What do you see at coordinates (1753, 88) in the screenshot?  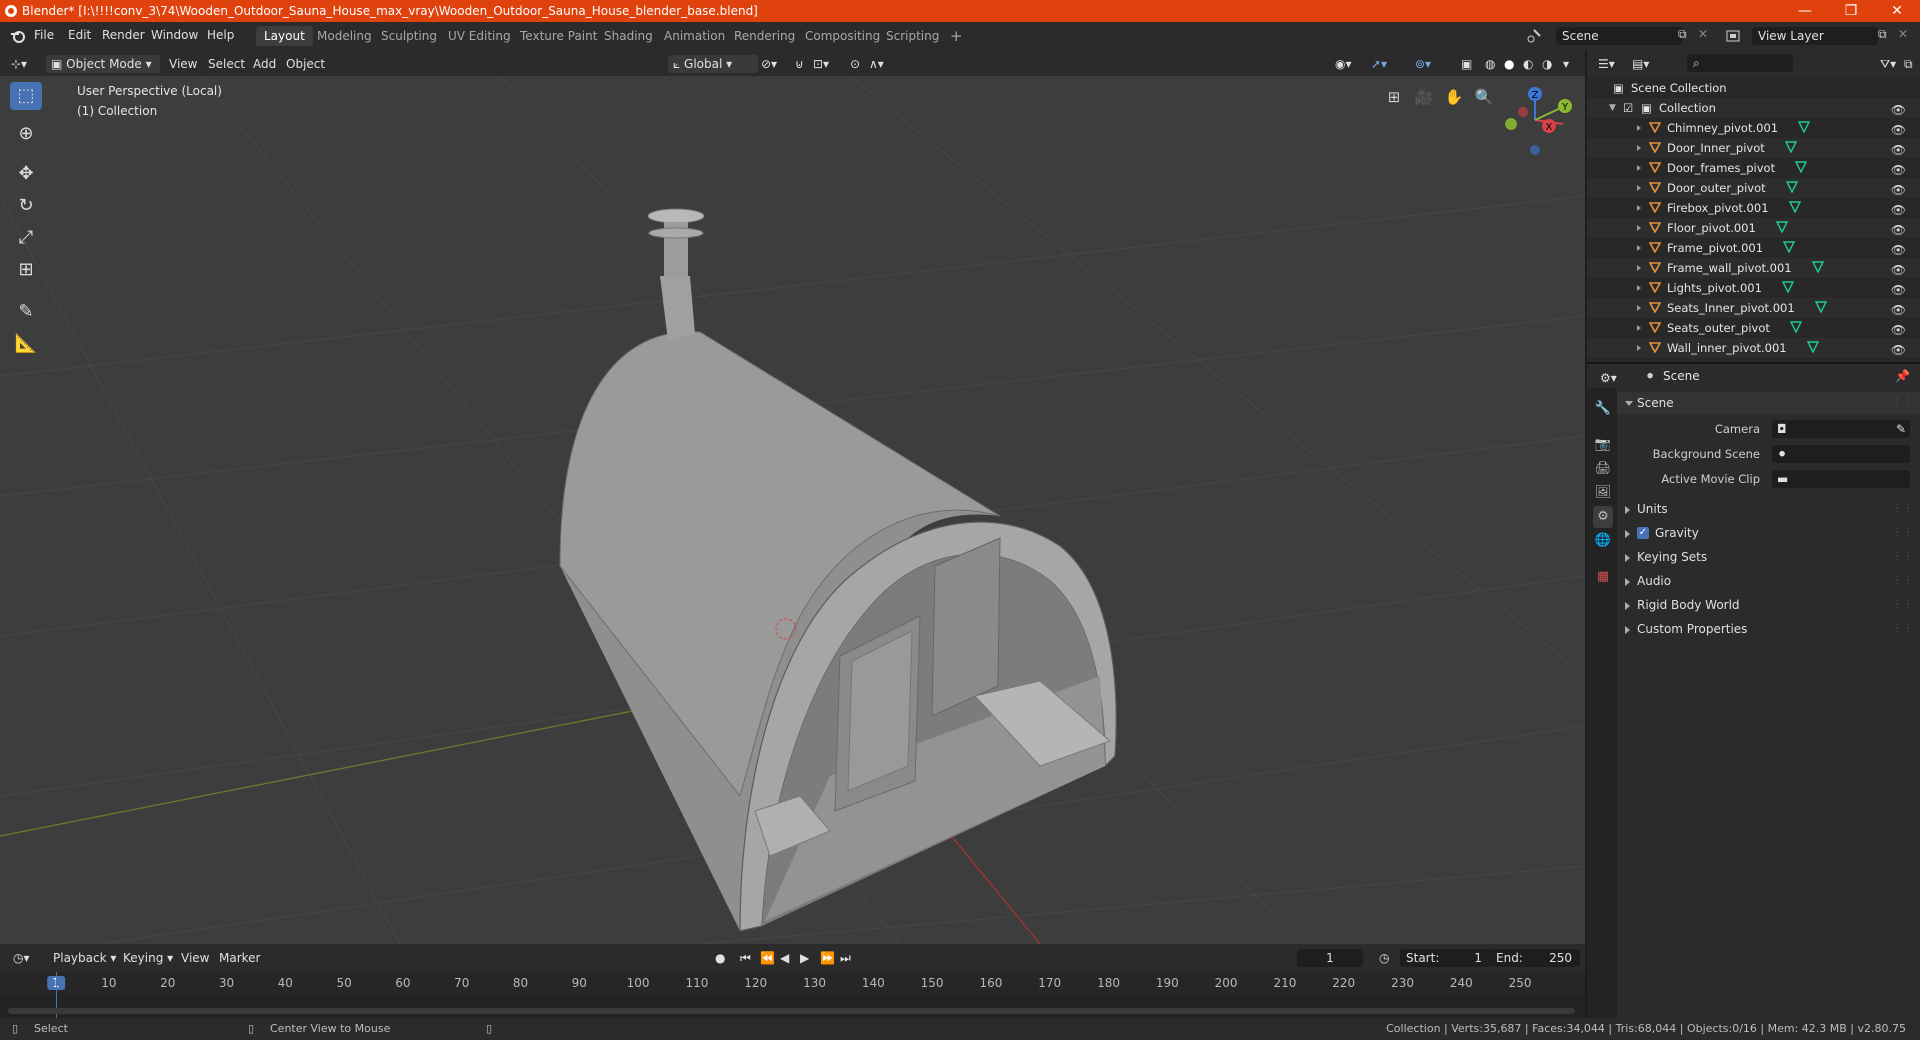 I see `scene-collection-row: ▣ Scene Collection` at bounding box center [1753, 88].